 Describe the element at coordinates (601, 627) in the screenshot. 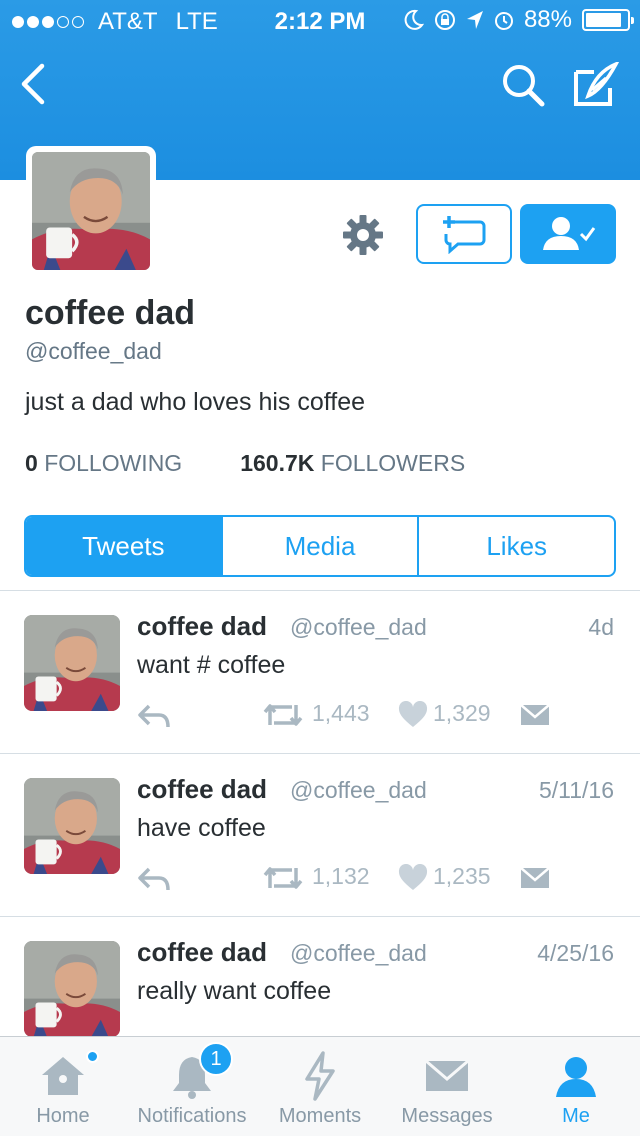

I see `tweet-date: 4d` at that location.